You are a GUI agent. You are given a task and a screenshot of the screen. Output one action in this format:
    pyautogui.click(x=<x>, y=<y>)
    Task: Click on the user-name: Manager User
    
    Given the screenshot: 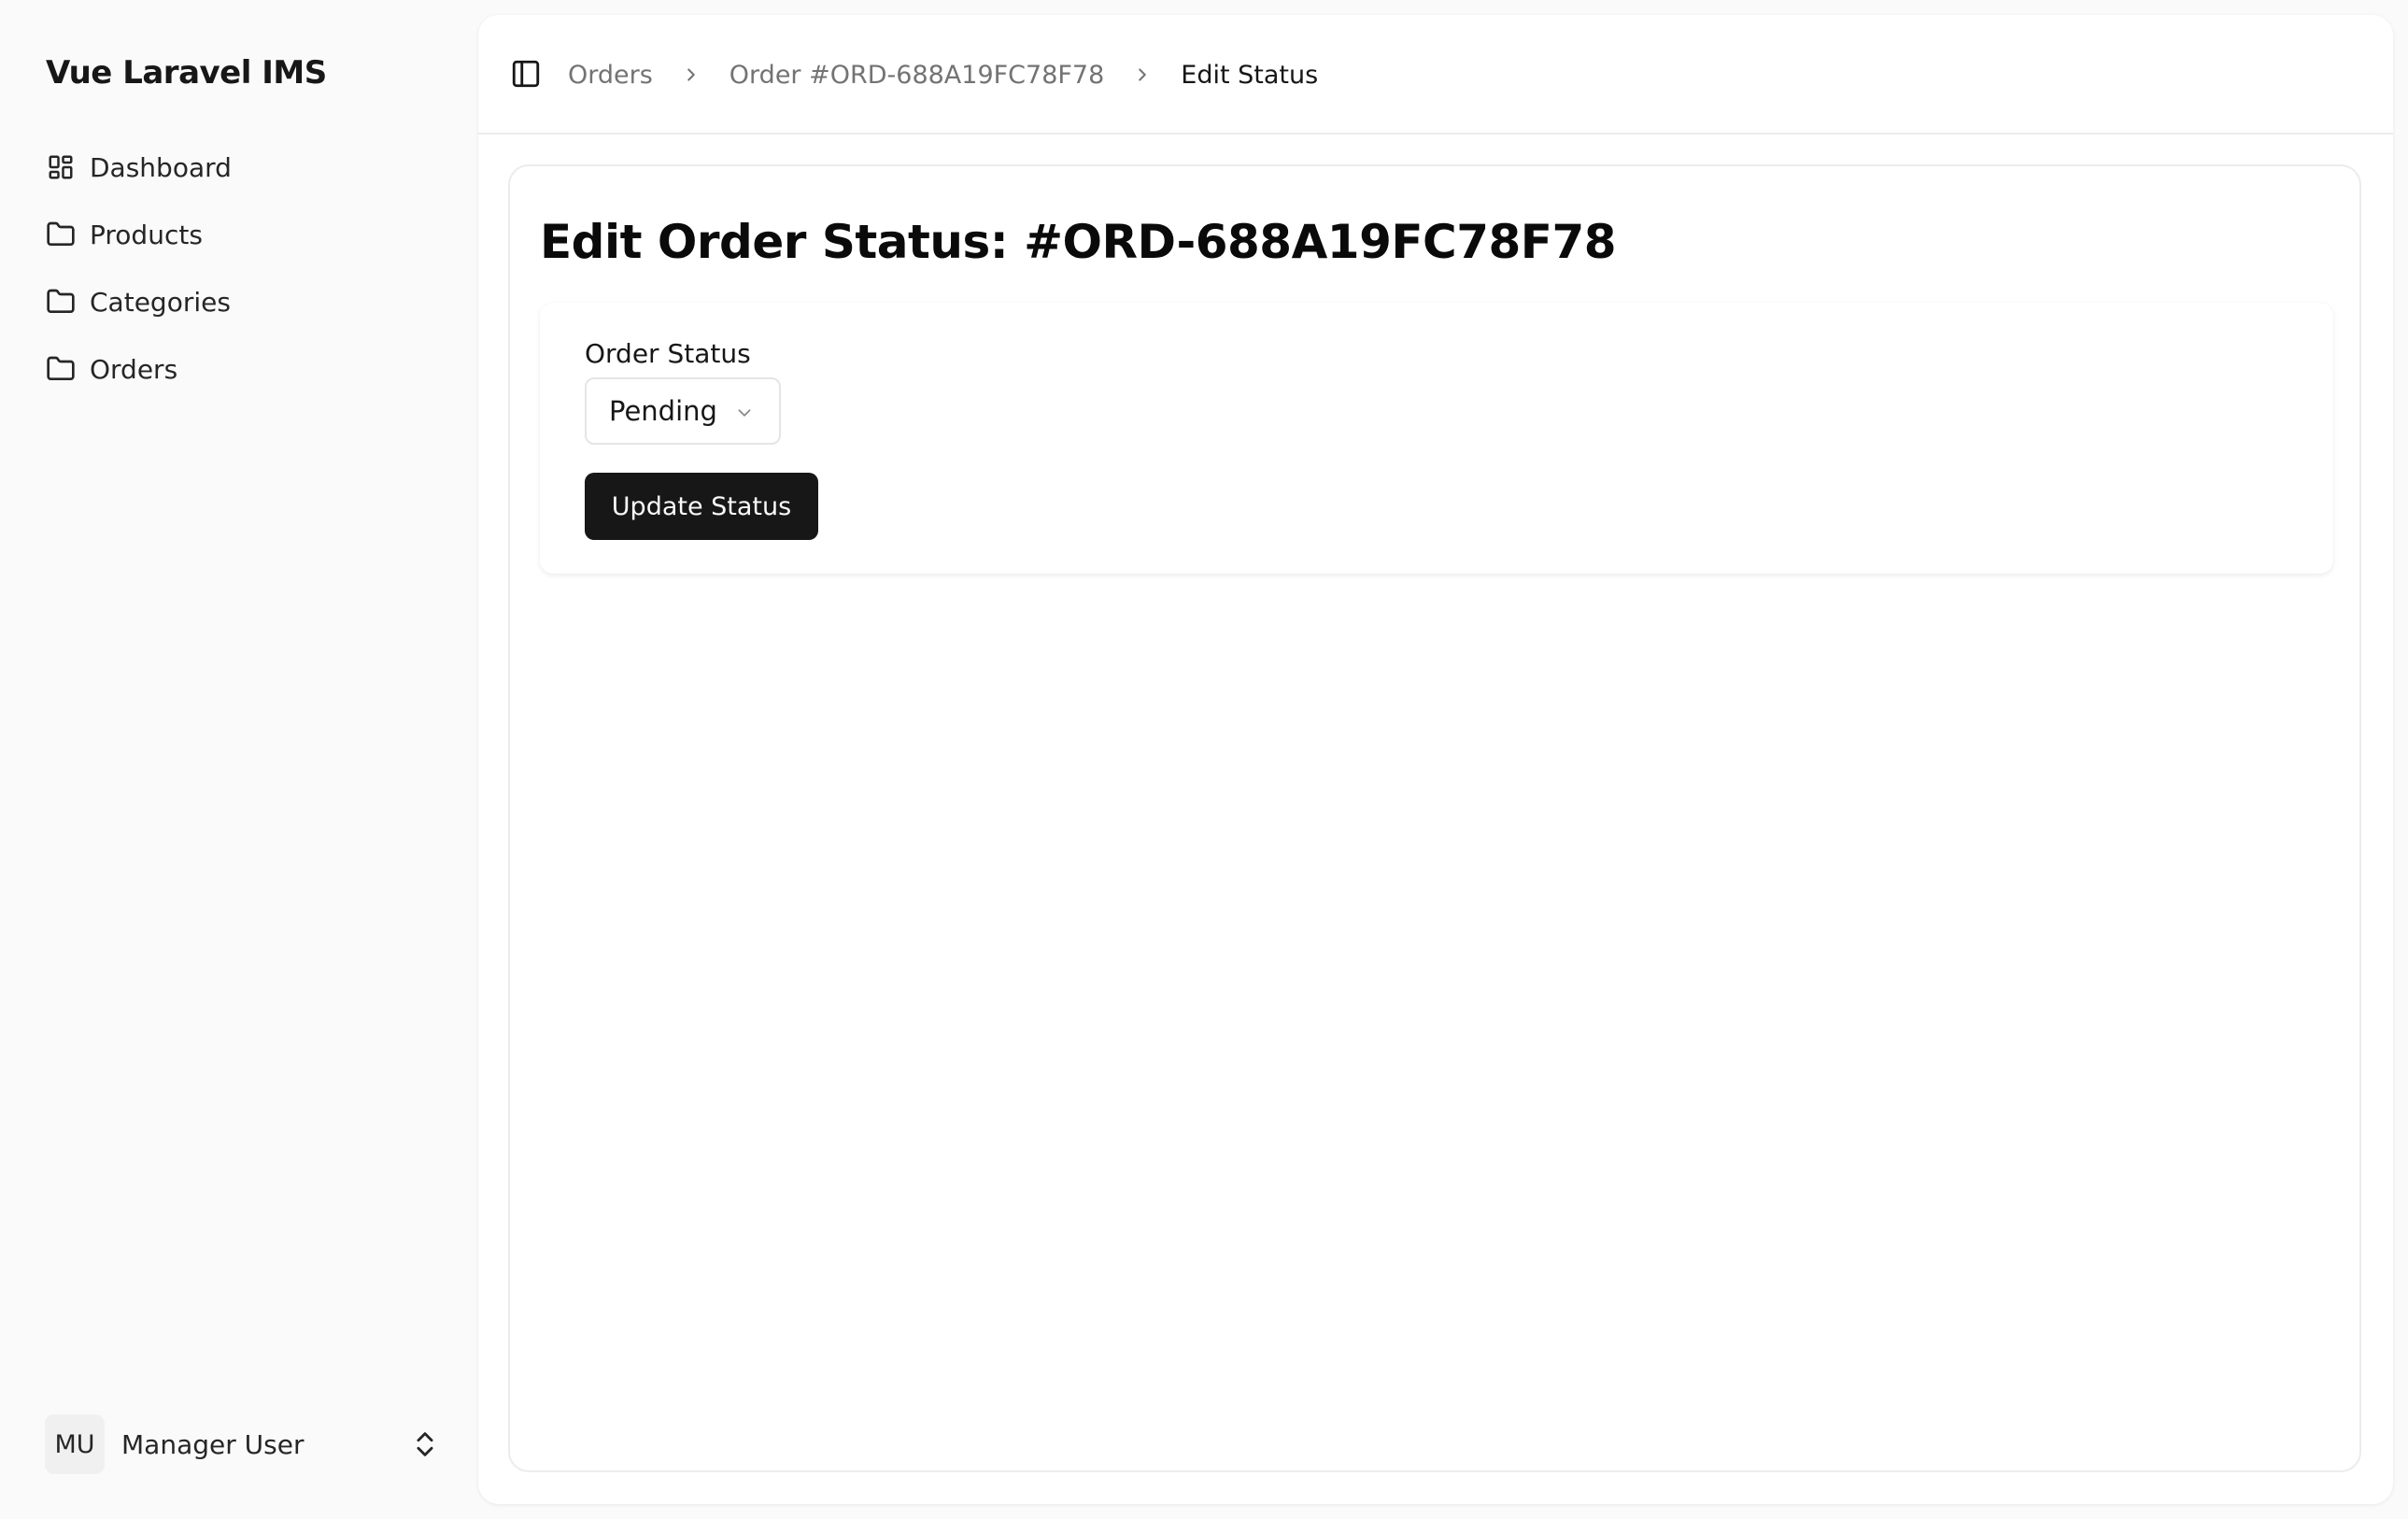 What is the action you would take?
    pyautogui.click(x=213, y=1444)
    